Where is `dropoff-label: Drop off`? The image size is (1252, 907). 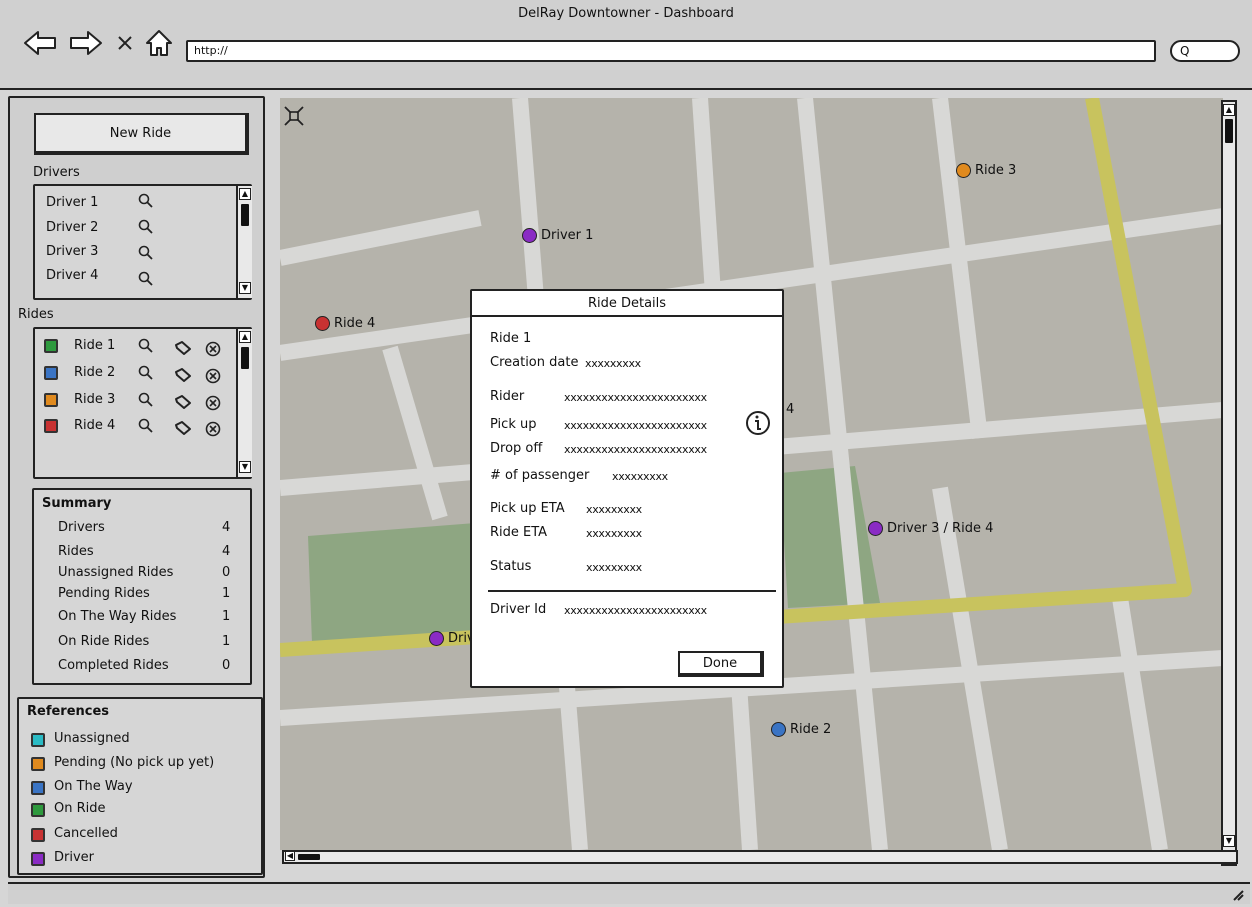 dropoff-label: Drop off is located at coordinates (516, 448).